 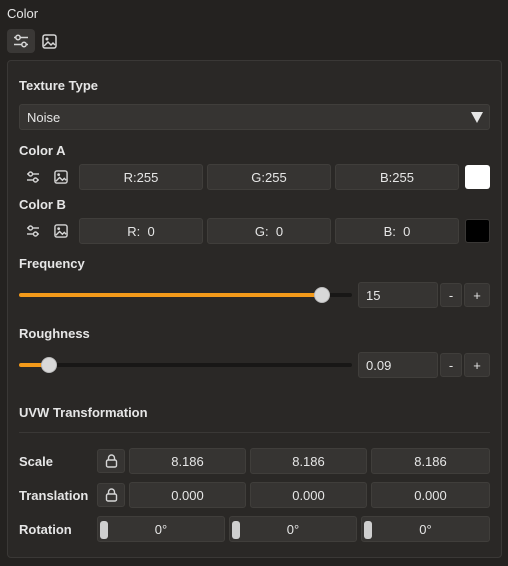 What do you see at coordinates (42, 150) in the screenshot?
I see `color-a-label: Color A` at bounding box center [42, 150].